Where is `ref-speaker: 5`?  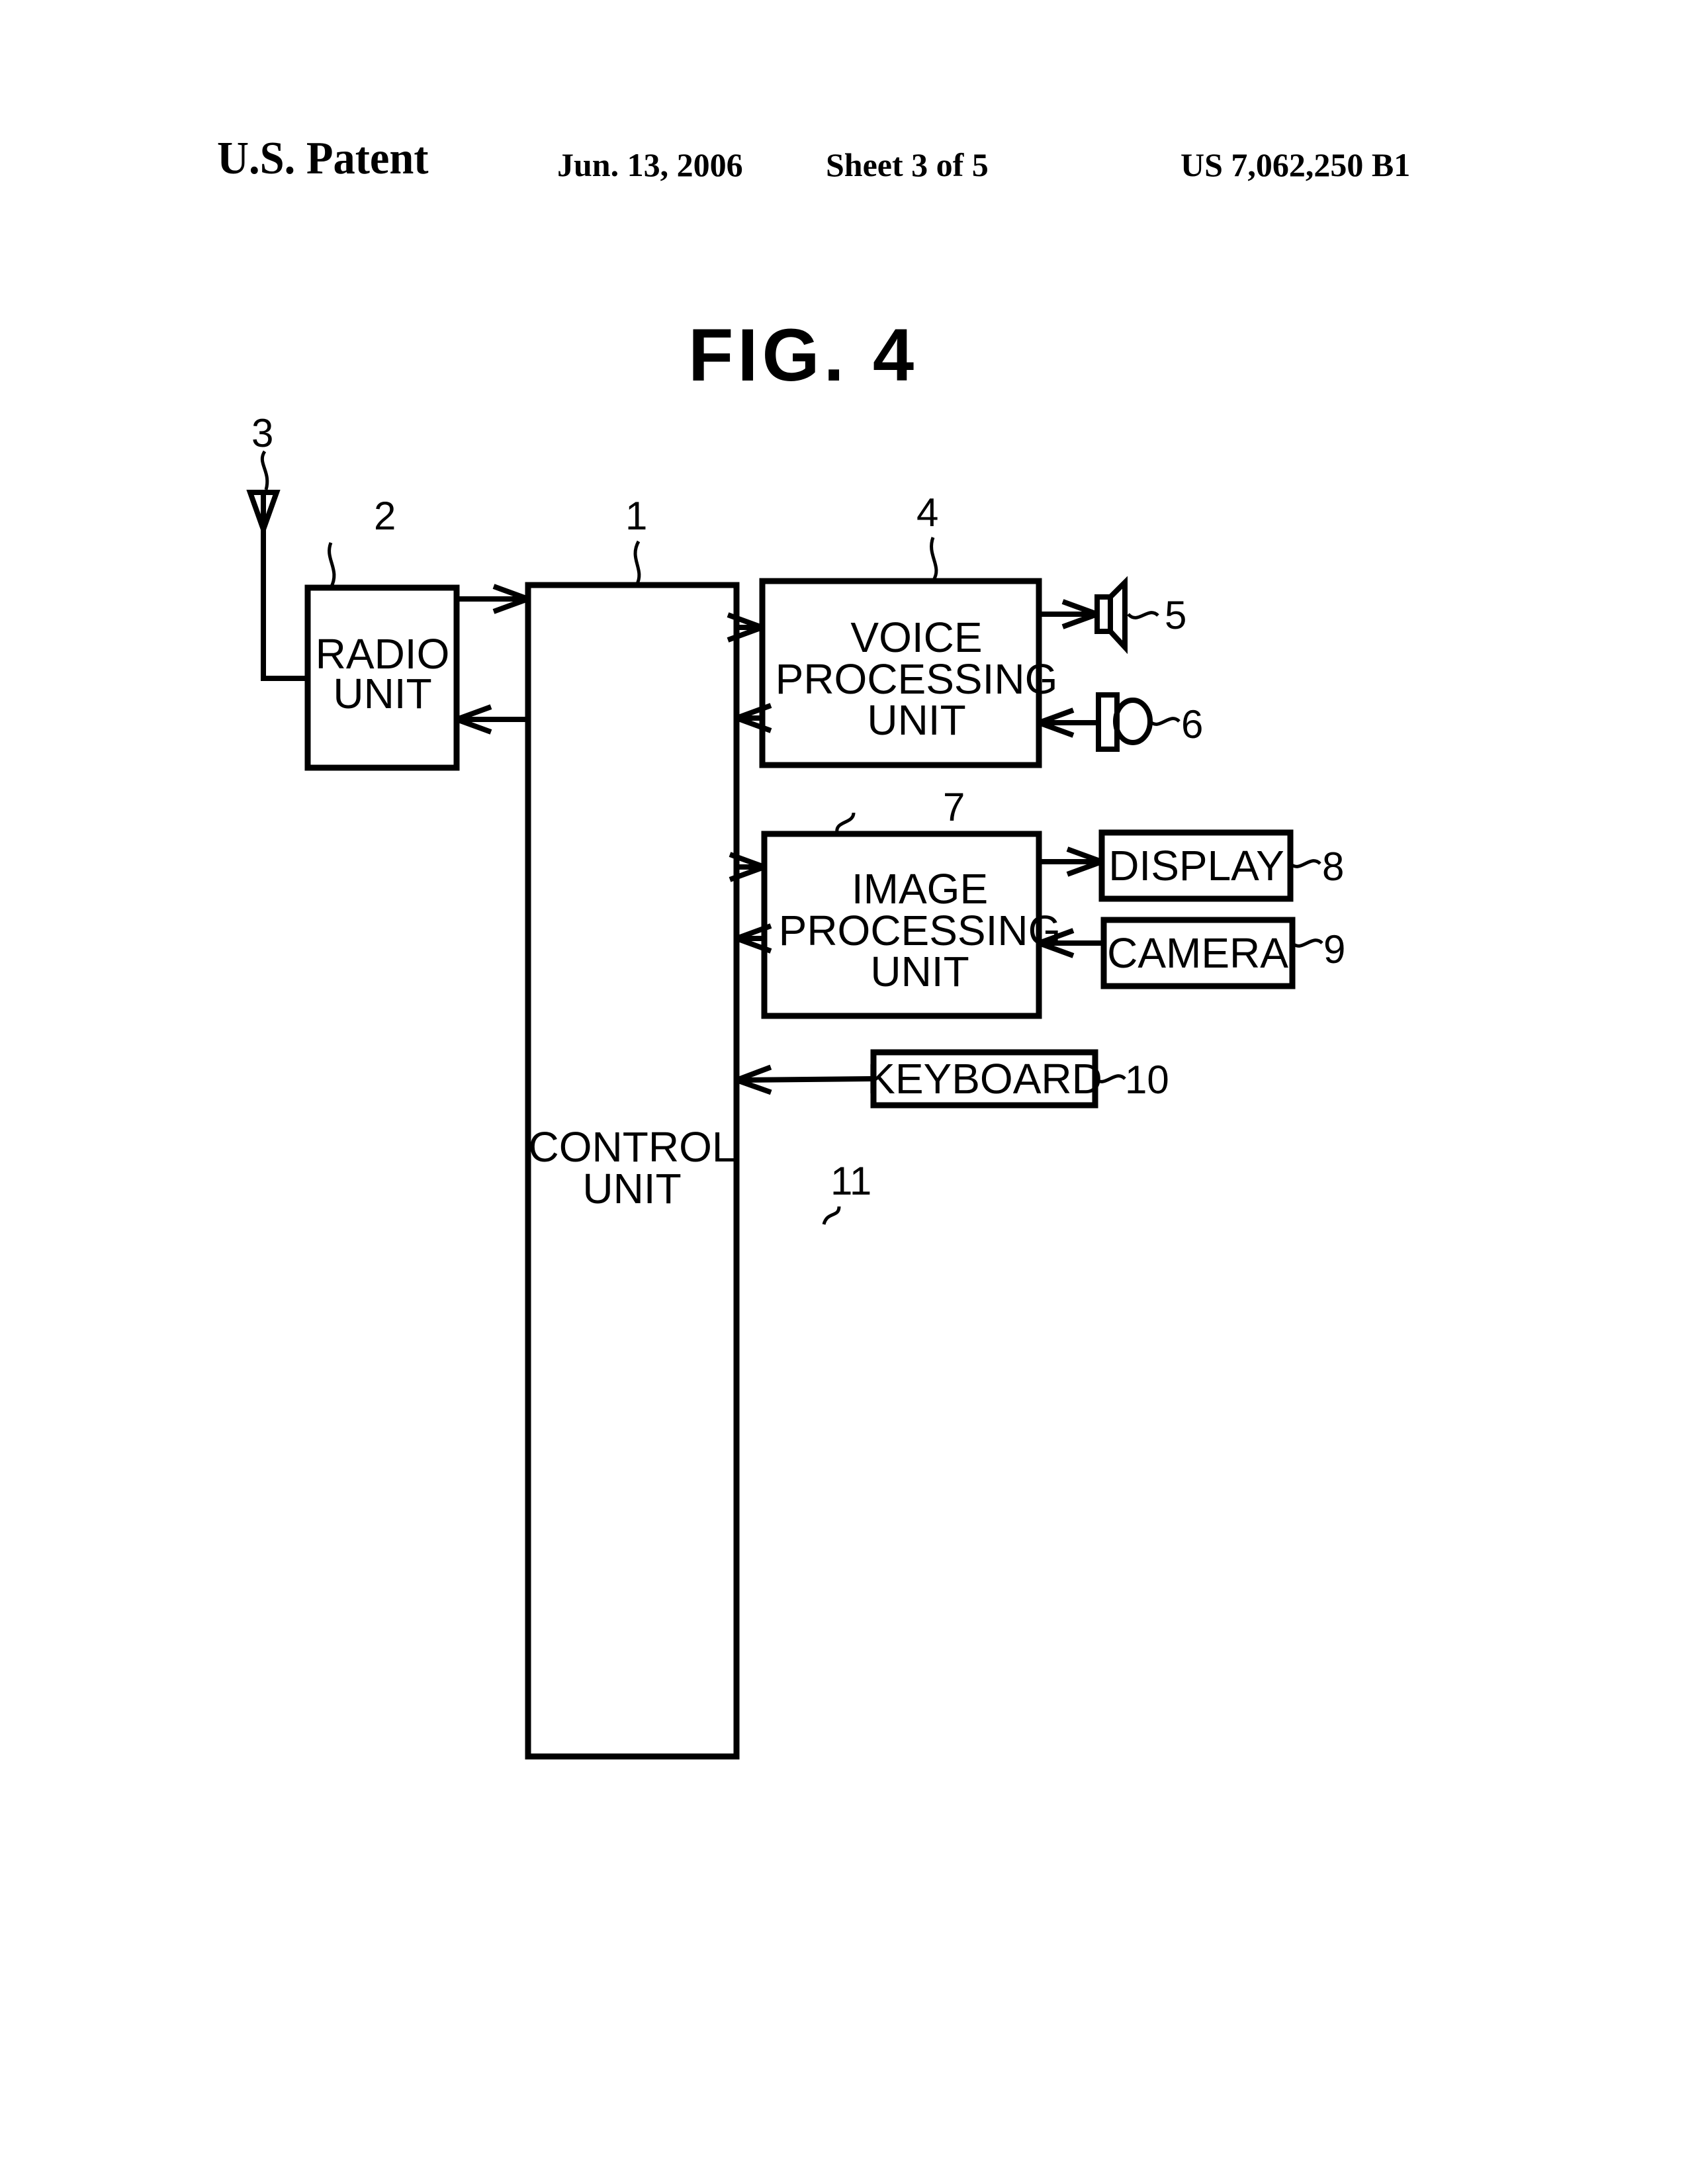 ref-speaker: 5 is located at coordinates (1175, 615).